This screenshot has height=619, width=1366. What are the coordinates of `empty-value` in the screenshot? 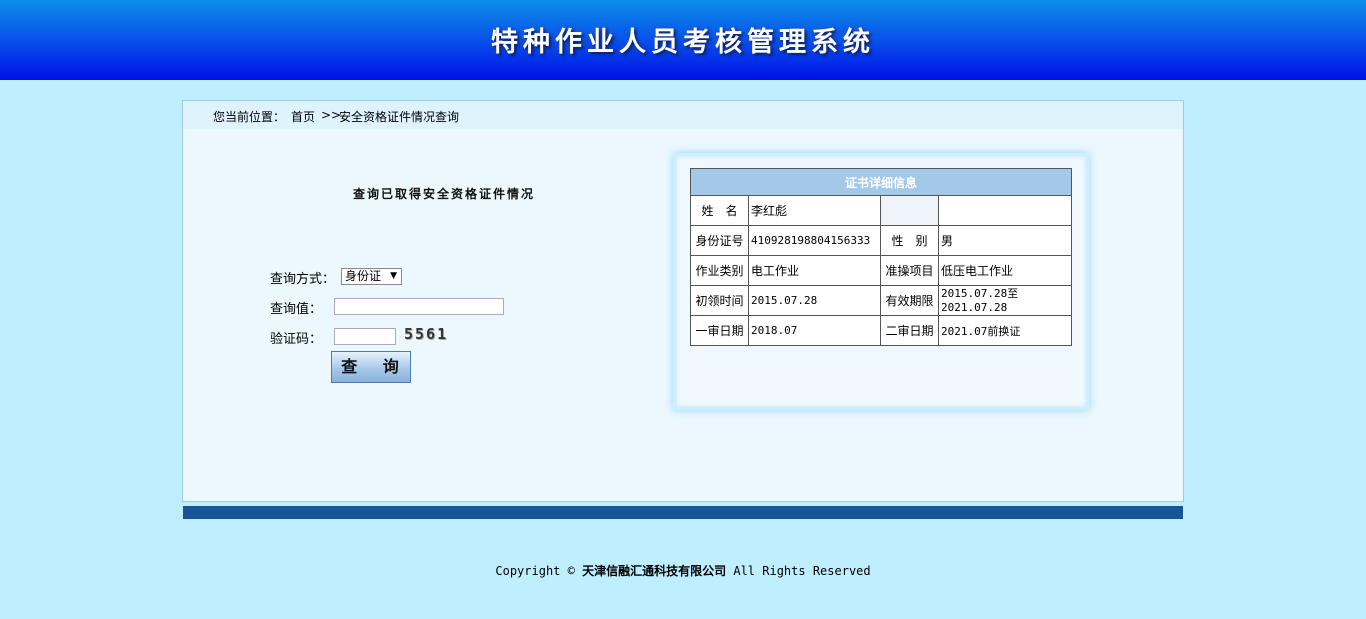 It's located at (1005, 210).